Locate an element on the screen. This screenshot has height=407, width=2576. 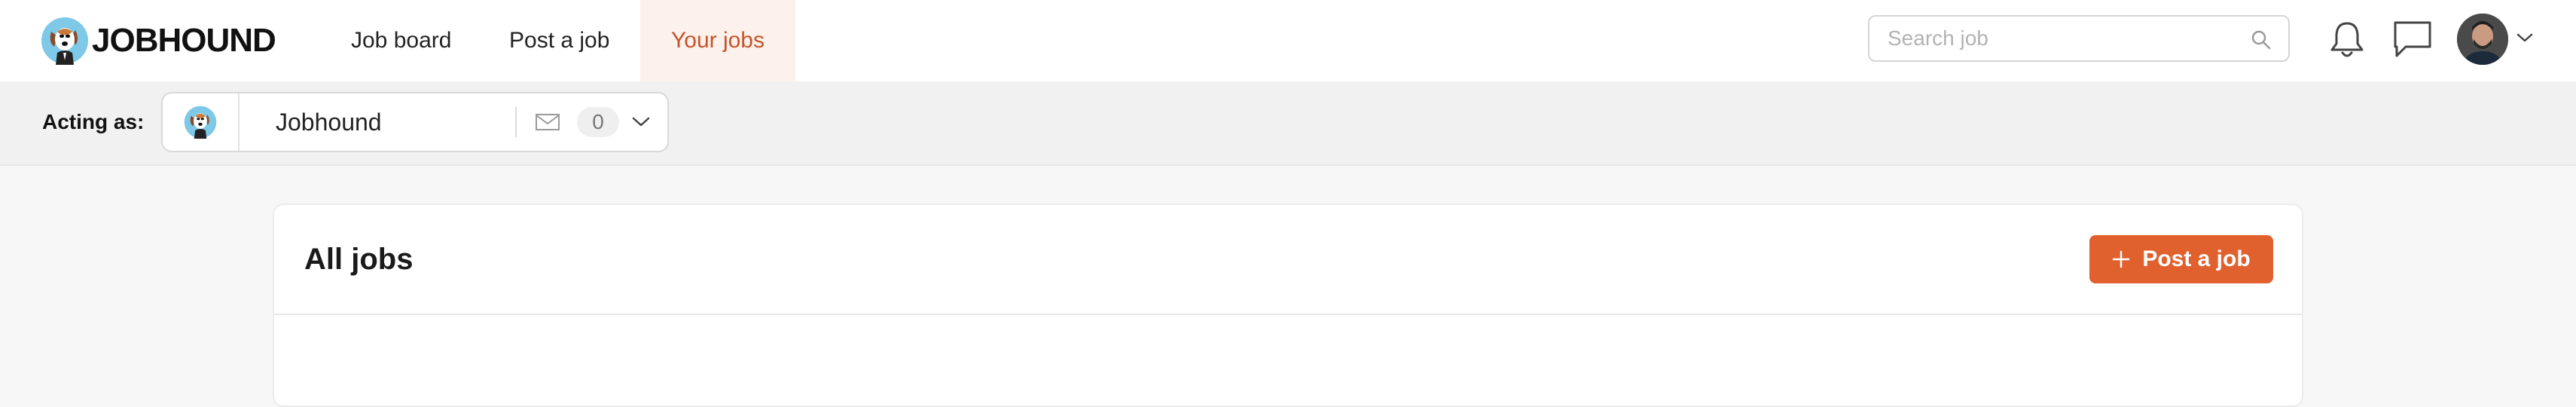
search-box is located at coordinates (2079, 38).